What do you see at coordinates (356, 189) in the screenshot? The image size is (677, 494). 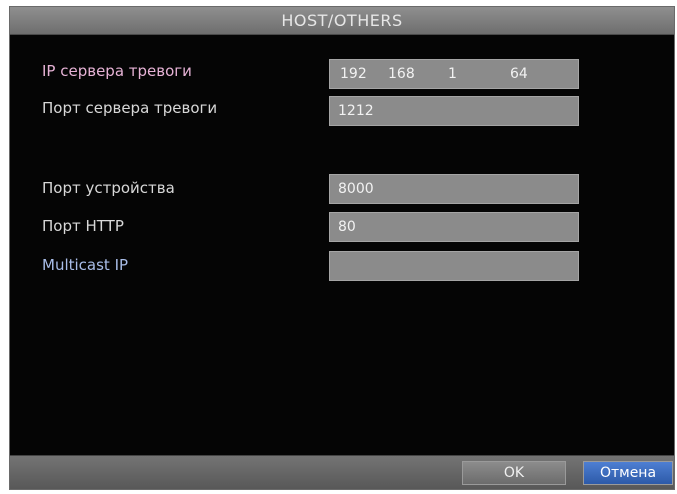 I see `device-port-value: 8000` at bounding box center [356, 189].